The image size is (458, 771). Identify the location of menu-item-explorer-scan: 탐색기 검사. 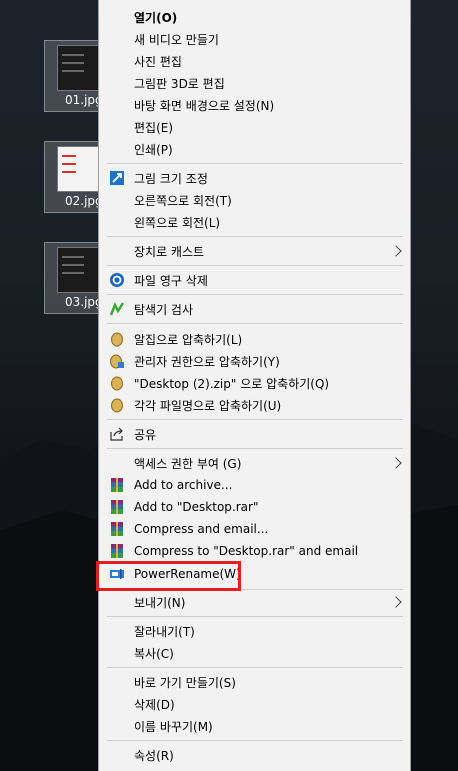
(254, 309).